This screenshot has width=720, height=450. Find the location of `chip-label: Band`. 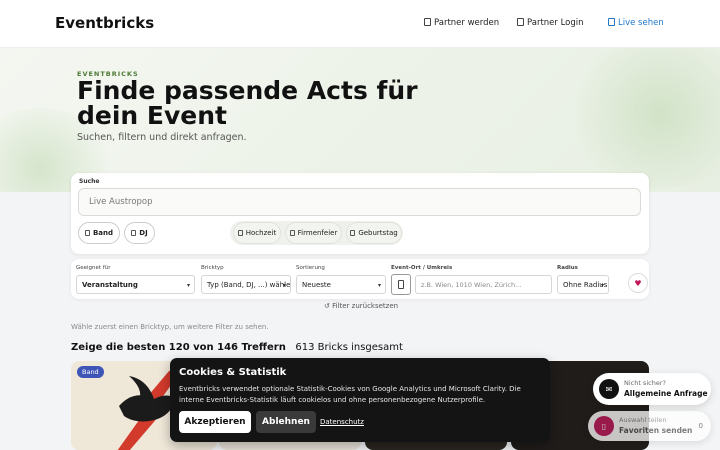

chip-label: Band is located at coordinates (103, 233).